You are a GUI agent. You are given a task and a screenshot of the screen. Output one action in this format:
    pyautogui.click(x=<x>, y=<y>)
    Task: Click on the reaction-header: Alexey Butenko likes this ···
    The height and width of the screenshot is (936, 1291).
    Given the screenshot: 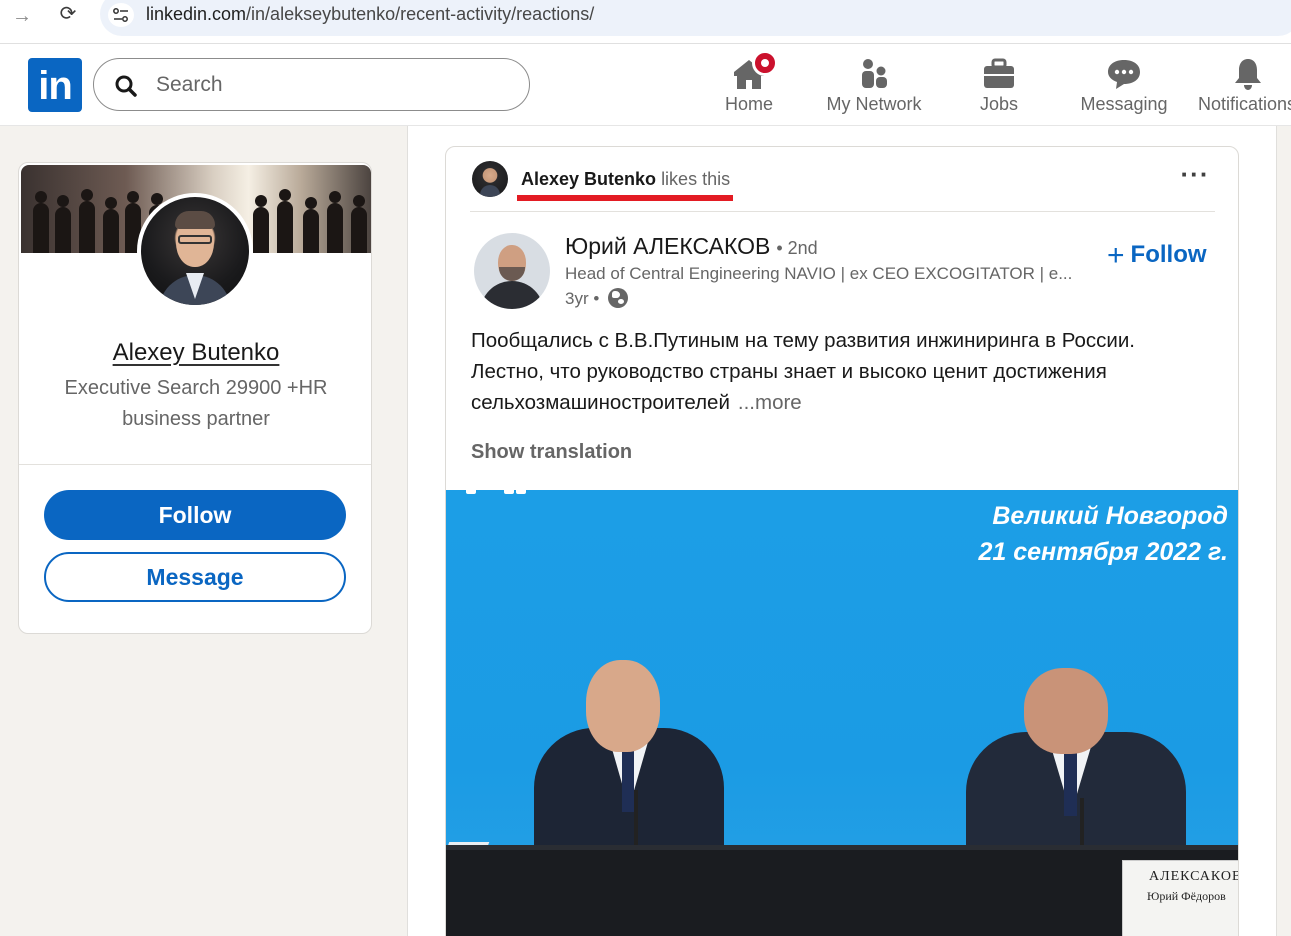 What is the action you would take?
    pyautogui.click(x=842, y=179)
    